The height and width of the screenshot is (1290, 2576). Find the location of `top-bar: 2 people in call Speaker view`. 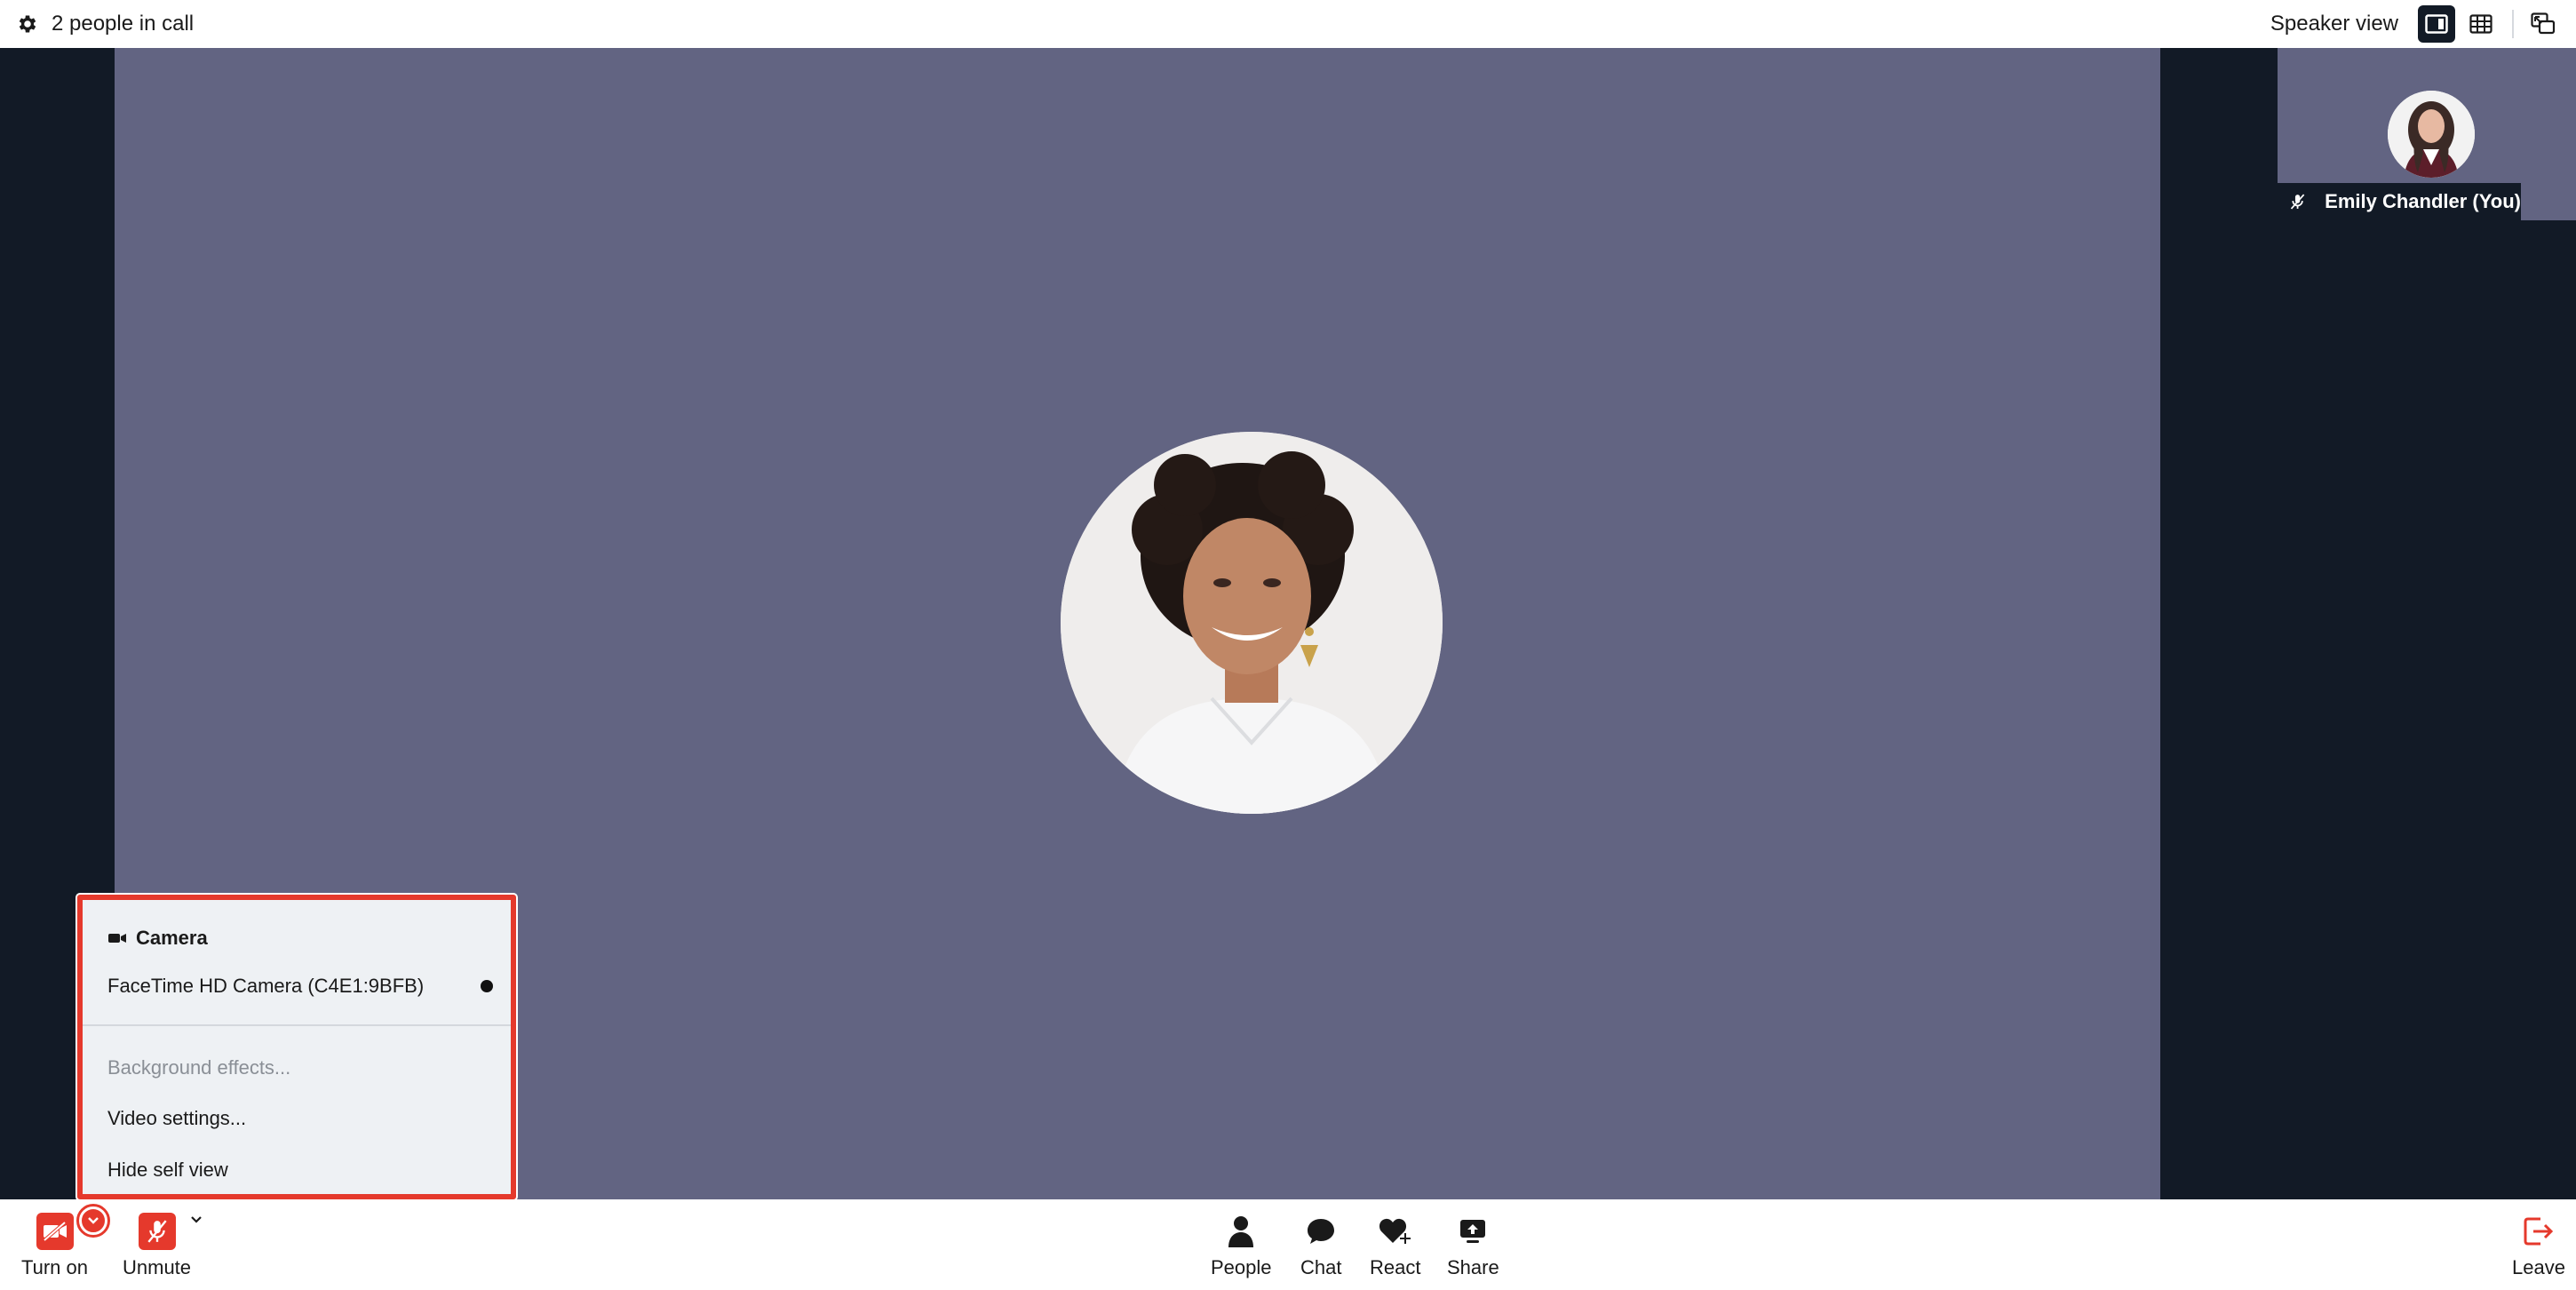

top-bar: 2 people in call Speaker view is located at coordinates (1288, 24).